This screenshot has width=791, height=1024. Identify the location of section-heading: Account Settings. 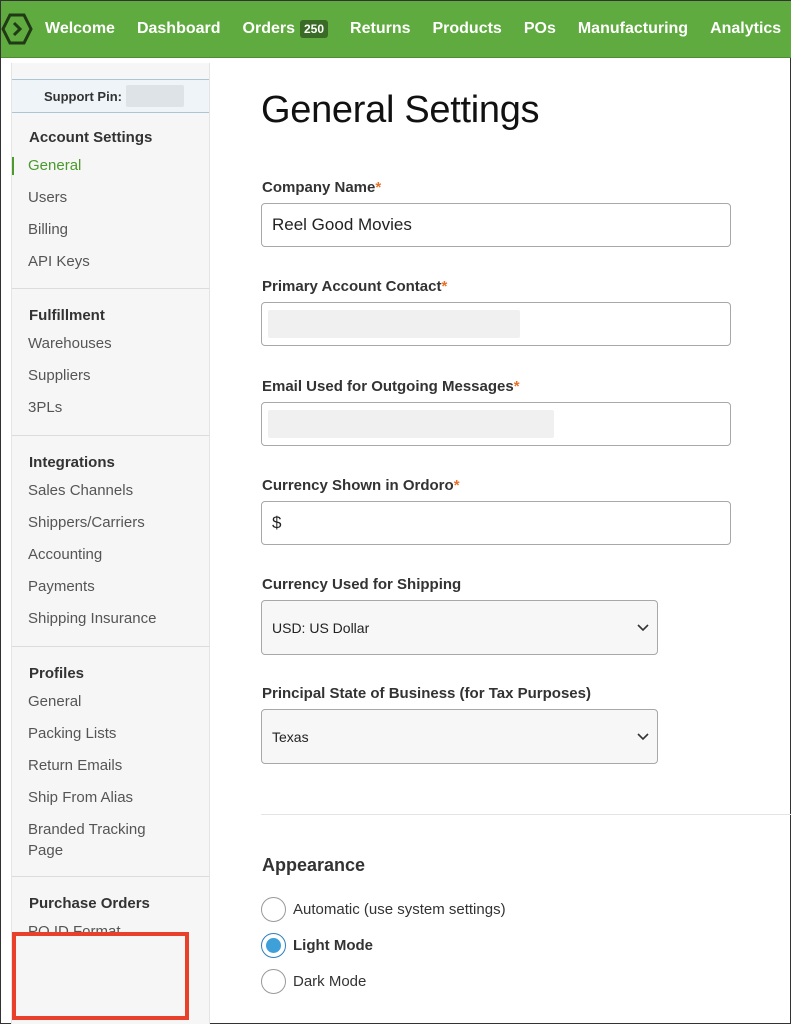
(91, 137).